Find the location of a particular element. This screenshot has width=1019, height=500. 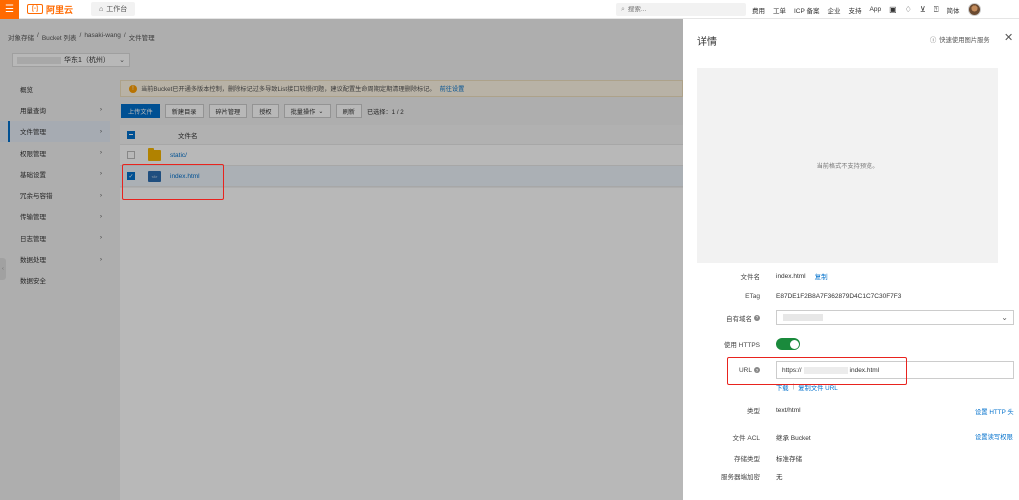

url-field: https:// index.html is located at coordinates (895, 370).